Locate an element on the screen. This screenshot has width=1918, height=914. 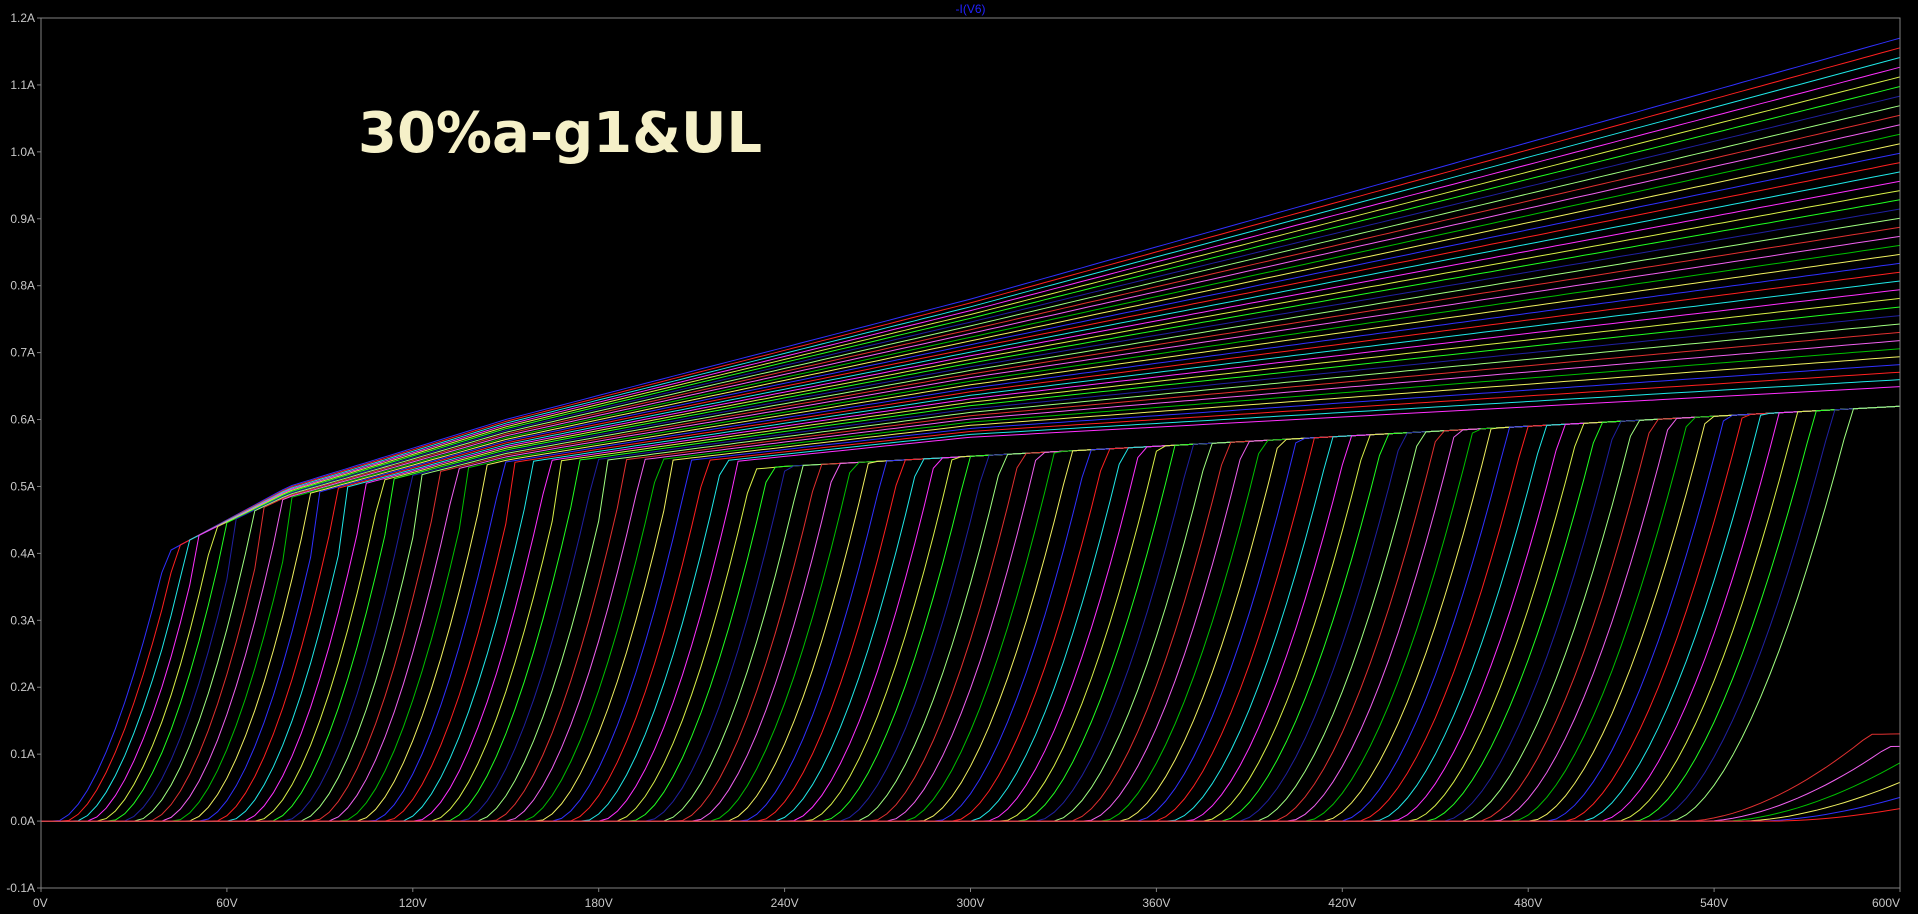
y-tick-label: 0.2A is located at coordinates (22, 687).